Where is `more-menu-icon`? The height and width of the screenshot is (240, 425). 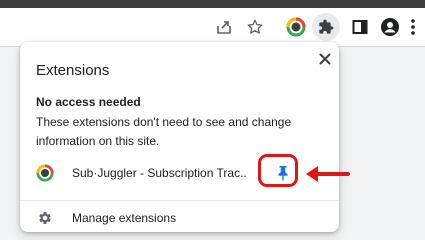
more-menu-icon is located at coordinates (413, 27).